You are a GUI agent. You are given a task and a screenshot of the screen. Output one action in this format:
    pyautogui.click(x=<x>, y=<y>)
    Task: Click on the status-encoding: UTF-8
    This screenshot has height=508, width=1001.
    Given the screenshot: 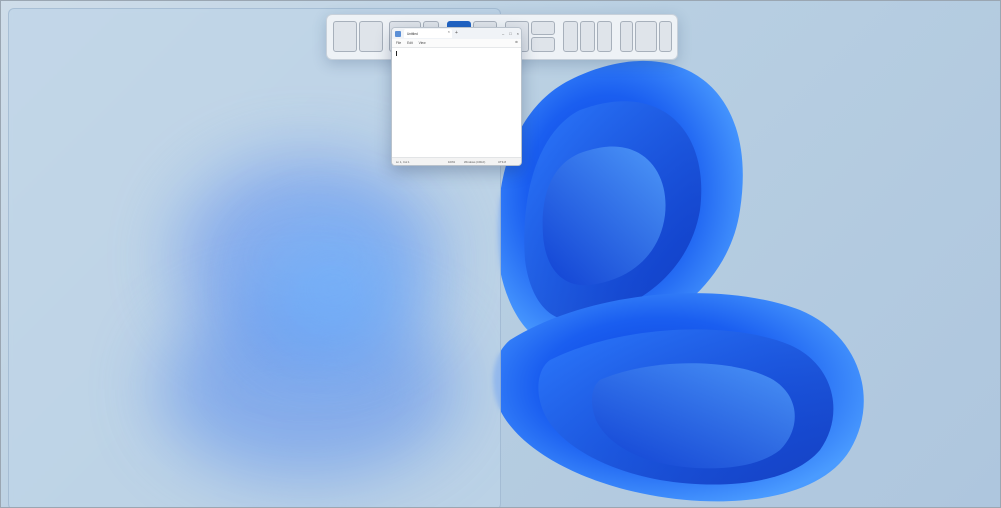 What is the action you would take?
    pyautogui.click(x=502, y=162)
    